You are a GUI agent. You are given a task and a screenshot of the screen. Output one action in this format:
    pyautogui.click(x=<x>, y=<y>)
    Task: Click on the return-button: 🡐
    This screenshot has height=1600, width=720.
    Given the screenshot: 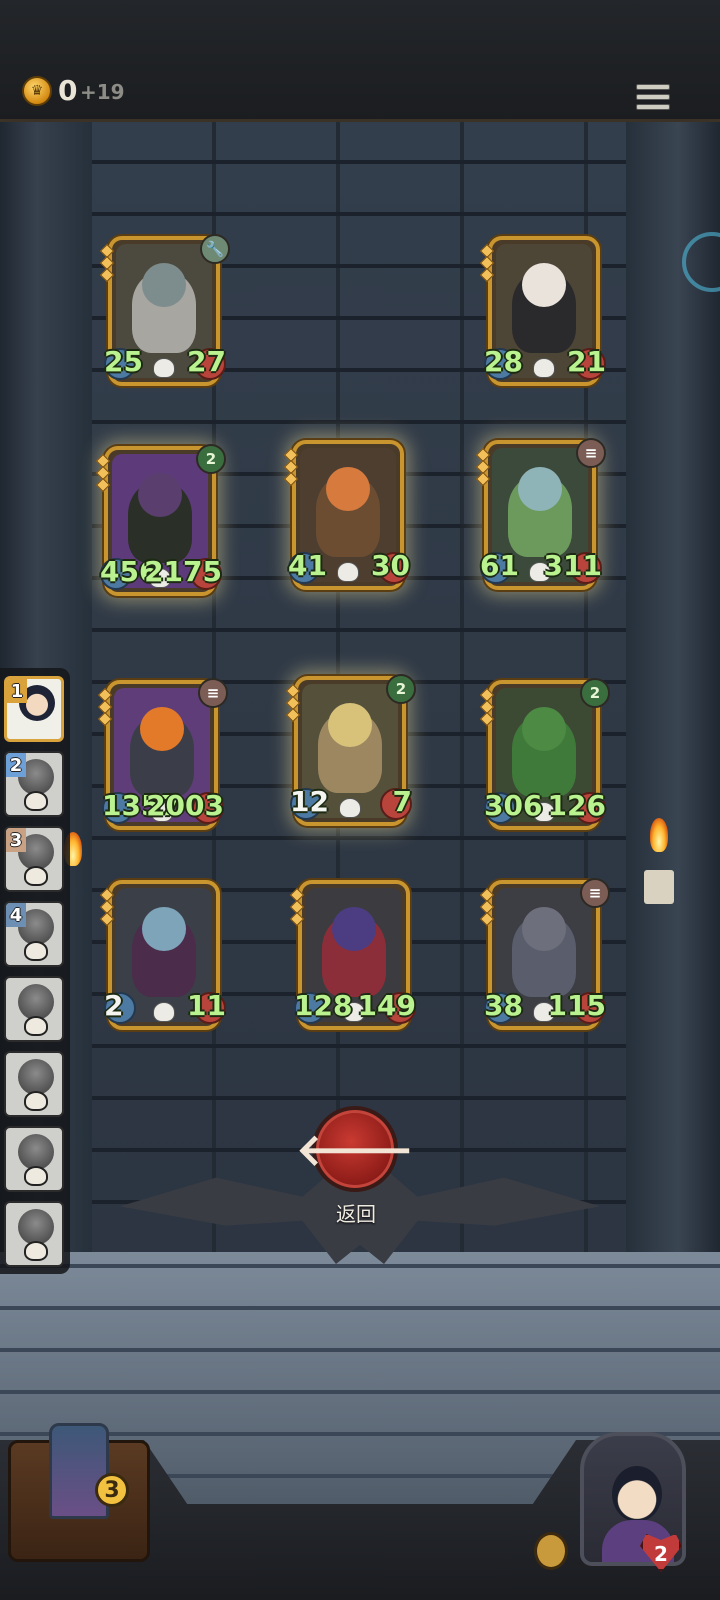 What is the action you would take?
    pyautogui.click(x=355, y=1149)
    